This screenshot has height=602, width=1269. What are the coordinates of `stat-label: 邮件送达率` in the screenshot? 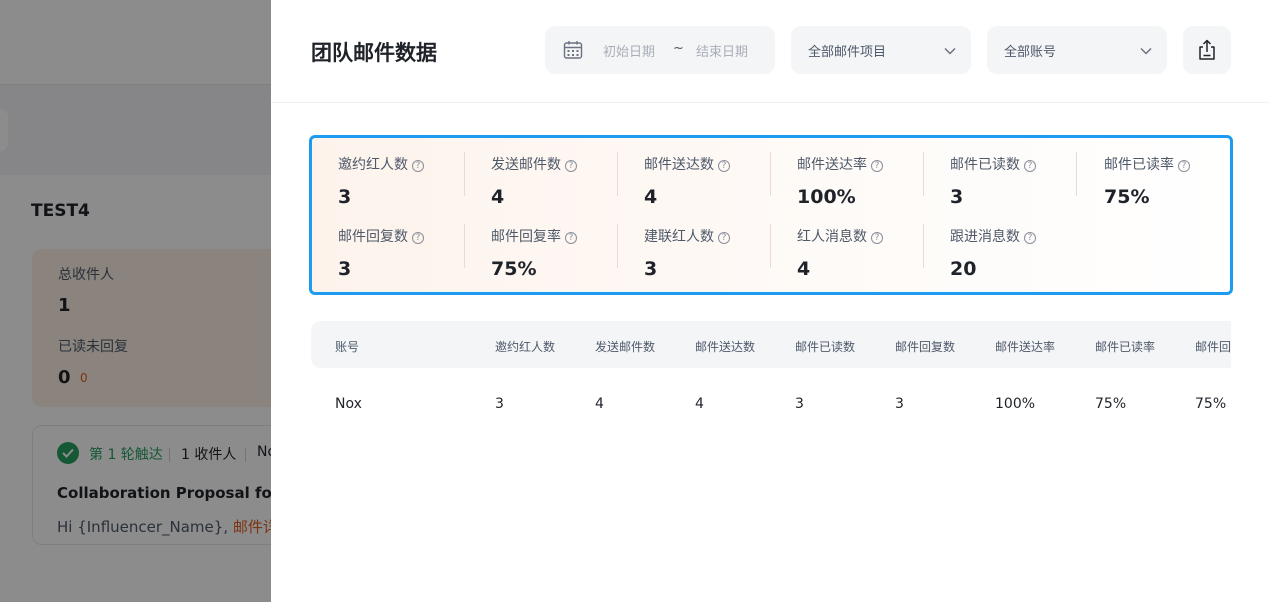 It's located at (832, 165).